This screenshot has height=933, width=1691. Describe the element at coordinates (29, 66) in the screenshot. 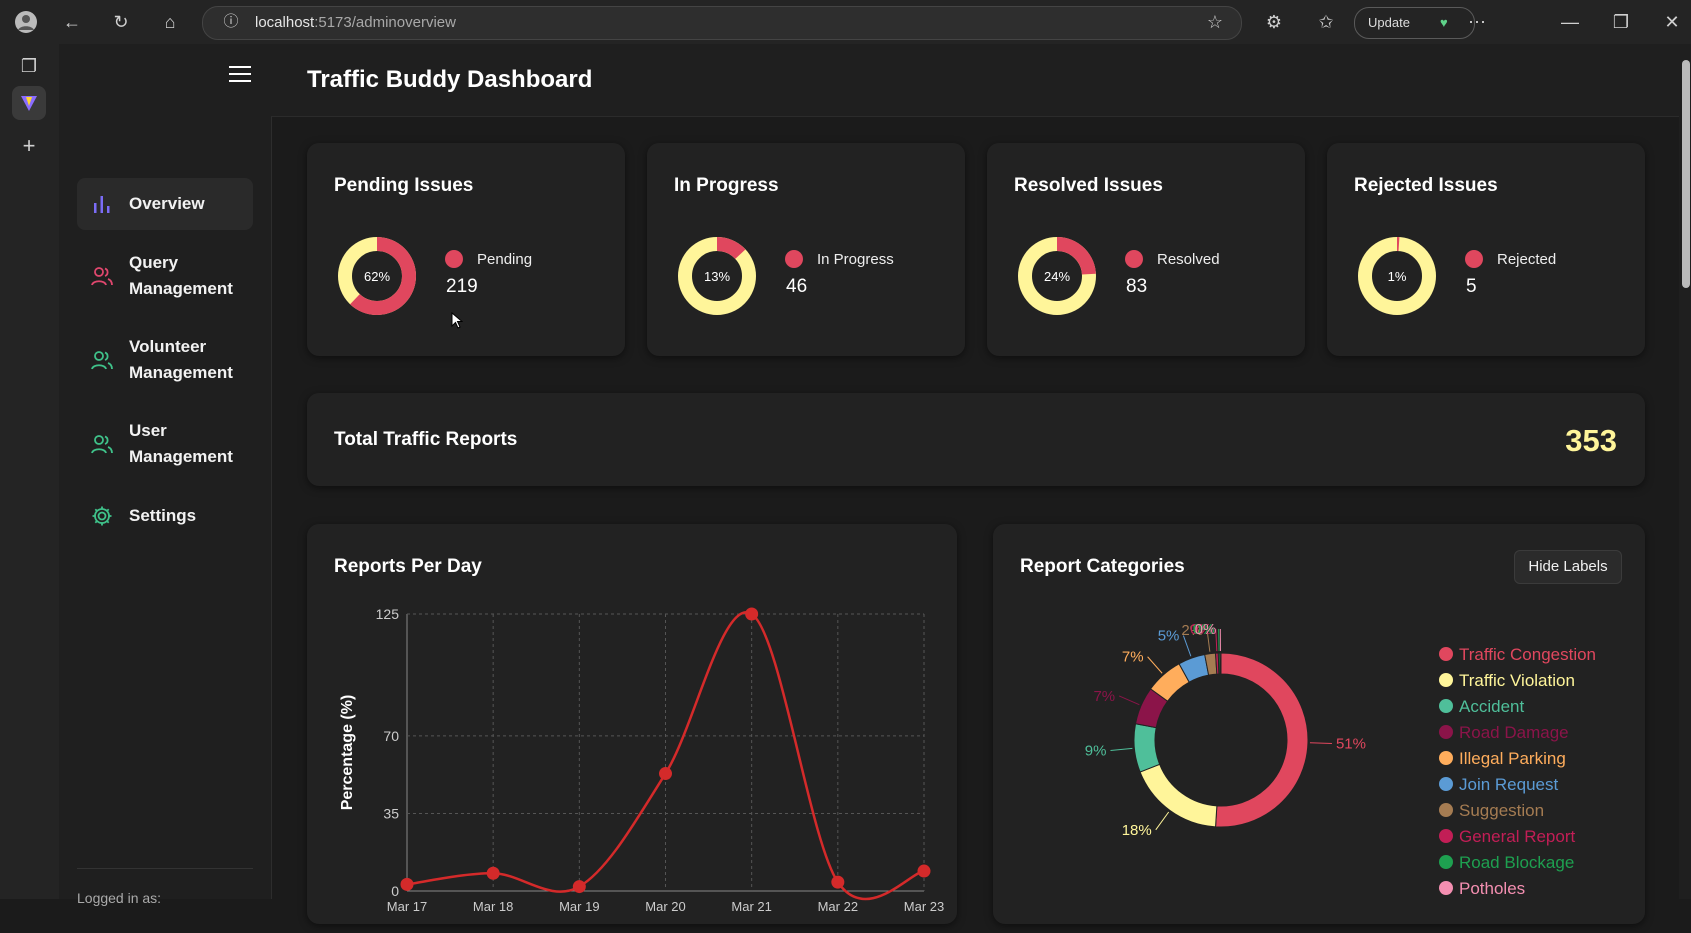

I see `tab-panel-icon: ❐` at that location.